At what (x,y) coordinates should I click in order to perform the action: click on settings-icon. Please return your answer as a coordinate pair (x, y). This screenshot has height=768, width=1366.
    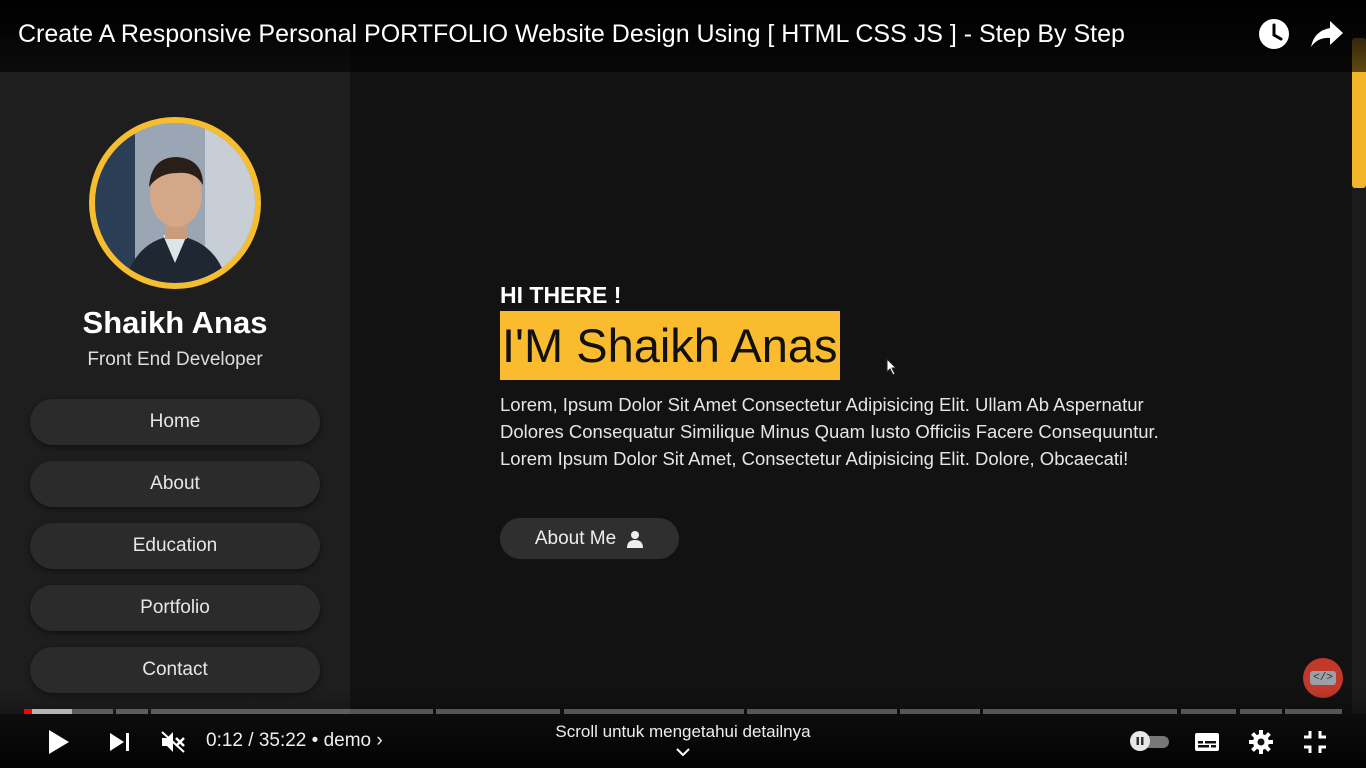
    Looking at the image, I should click on (1261, 742).